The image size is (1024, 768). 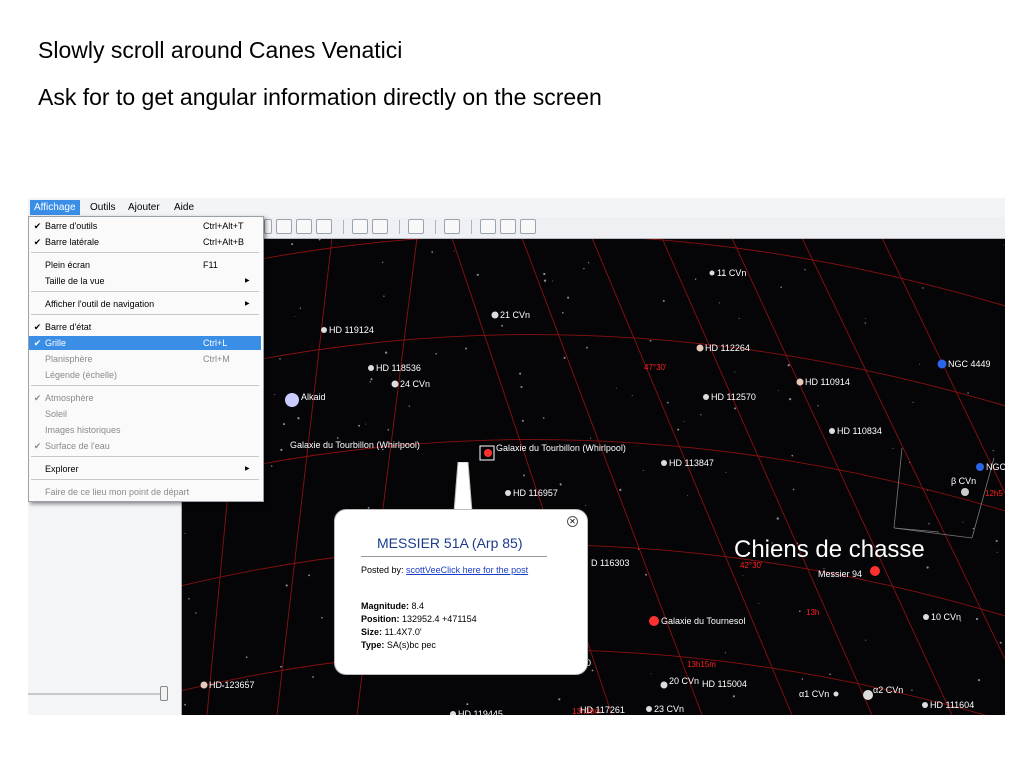 I want to click on star-marker: Galaxie du Tournesol, so click(x=697, y=621).